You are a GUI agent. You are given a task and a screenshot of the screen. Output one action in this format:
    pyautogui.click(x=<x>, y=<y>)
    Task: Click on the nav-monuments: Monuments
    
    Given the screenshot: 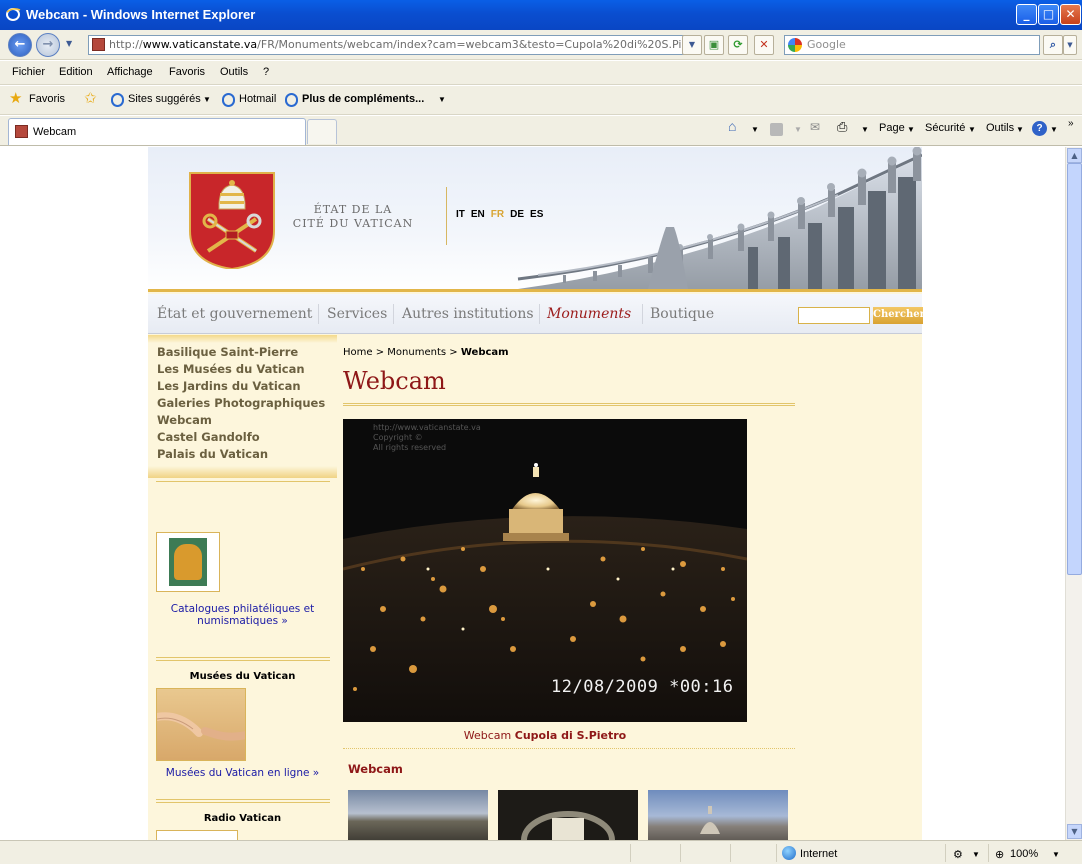 What is the action you would take?
    pyautogui.click(x=589, y=314)
    